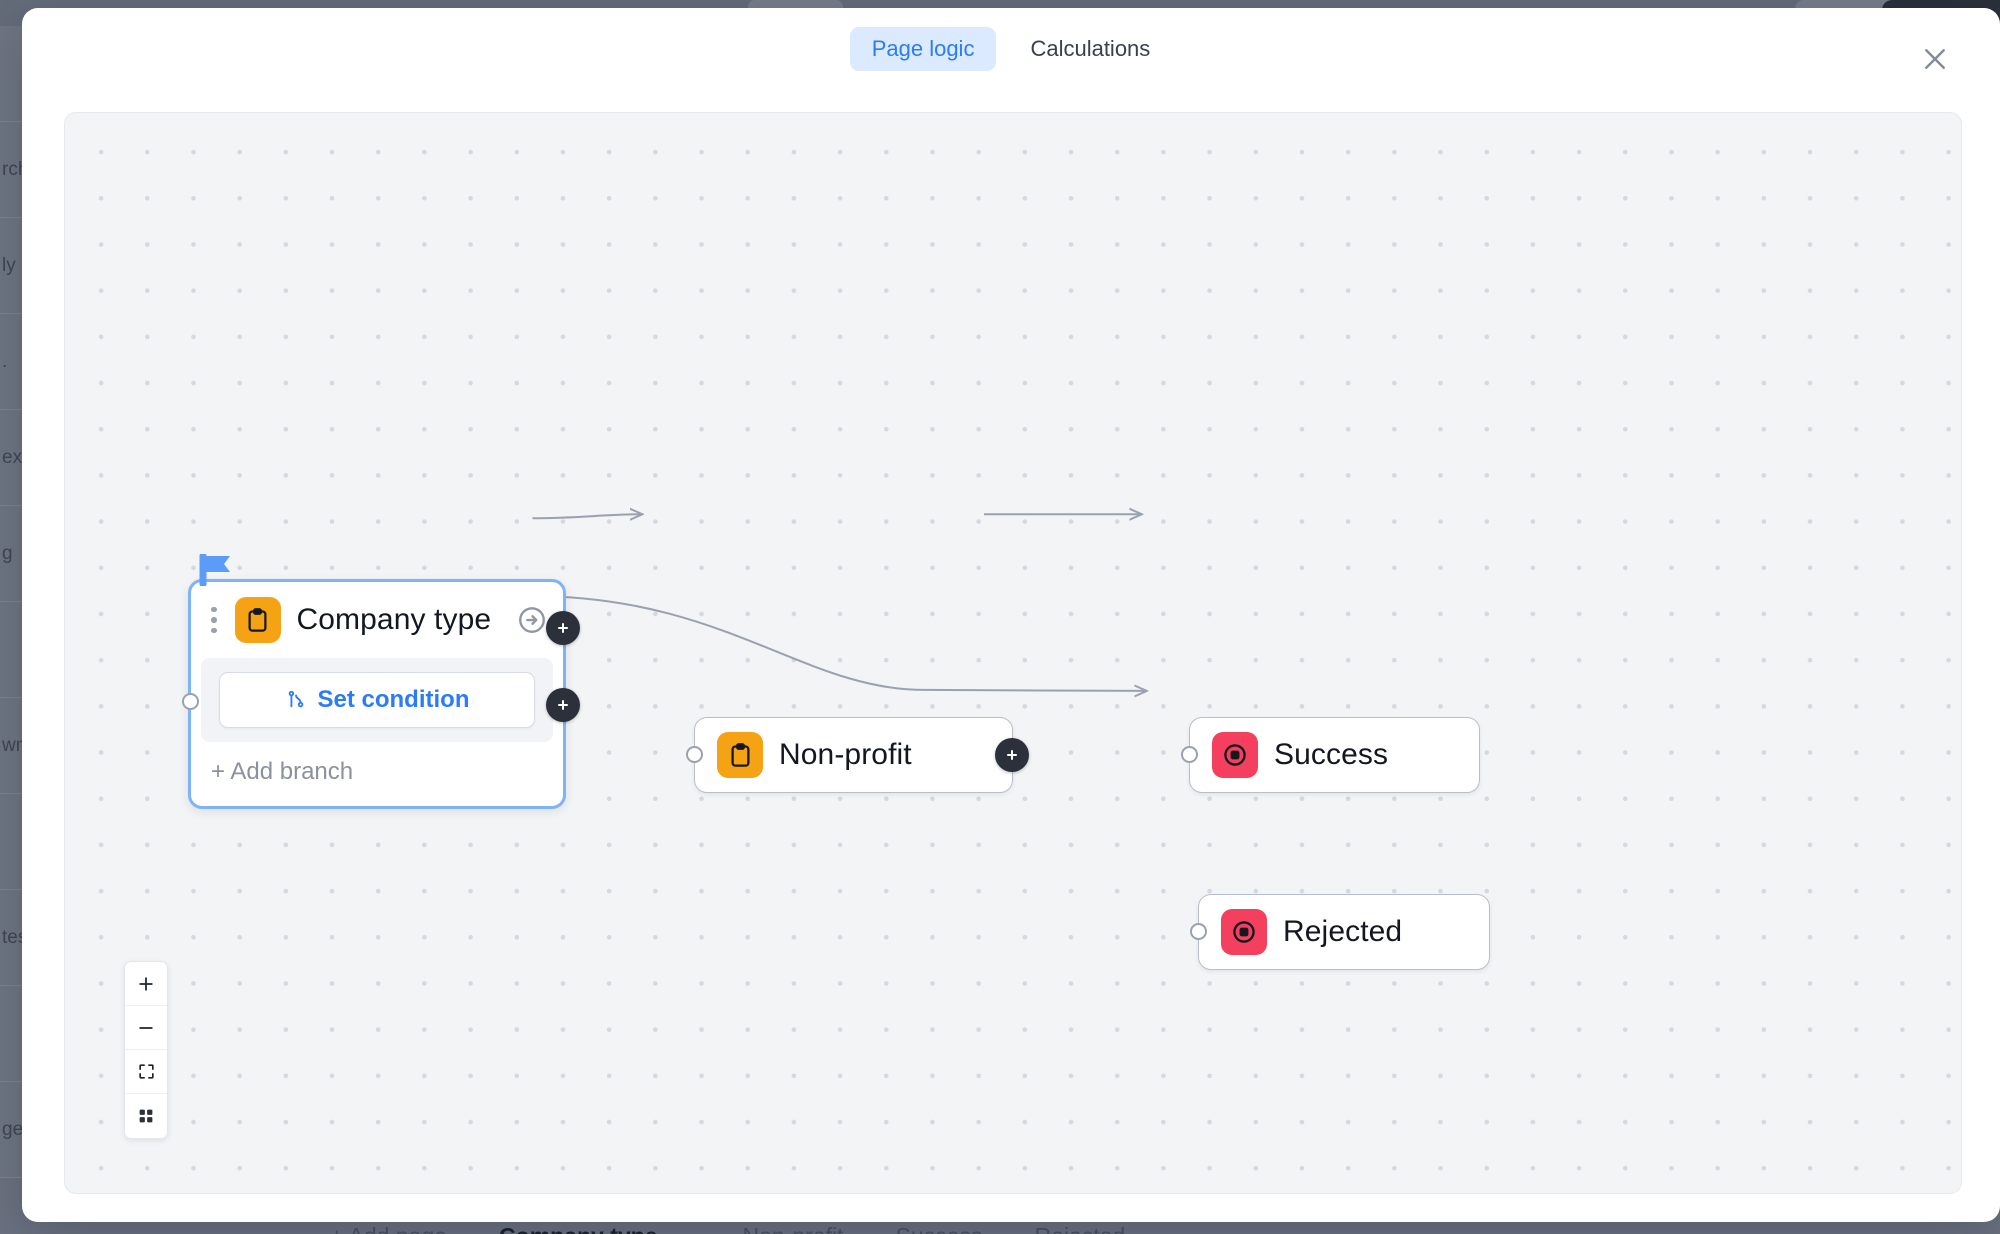  I want to click on background-page-tab: Rejected, so click(1079, 1229).